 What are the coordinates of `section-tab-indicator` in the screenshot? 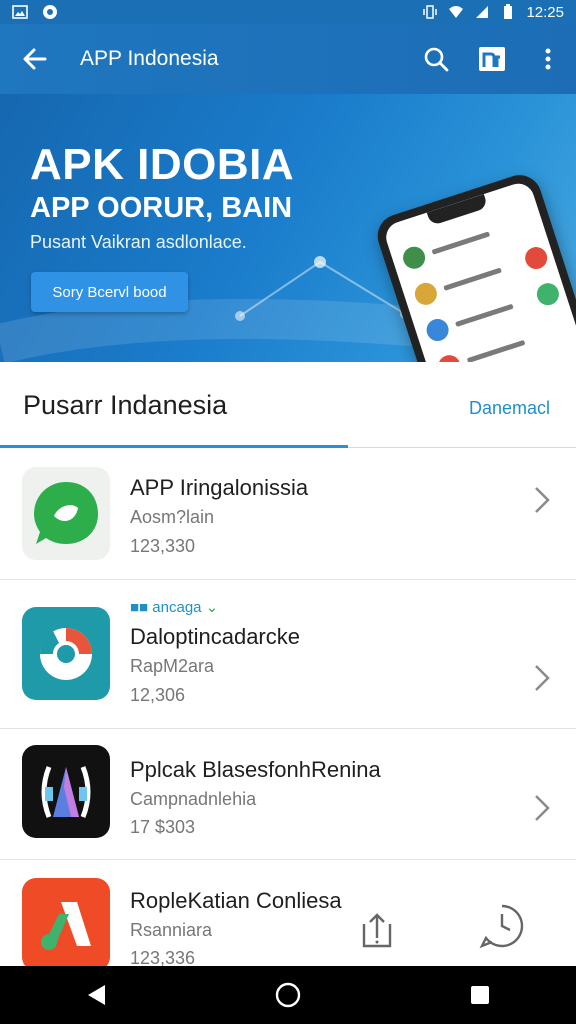 It's located at (174, 446).